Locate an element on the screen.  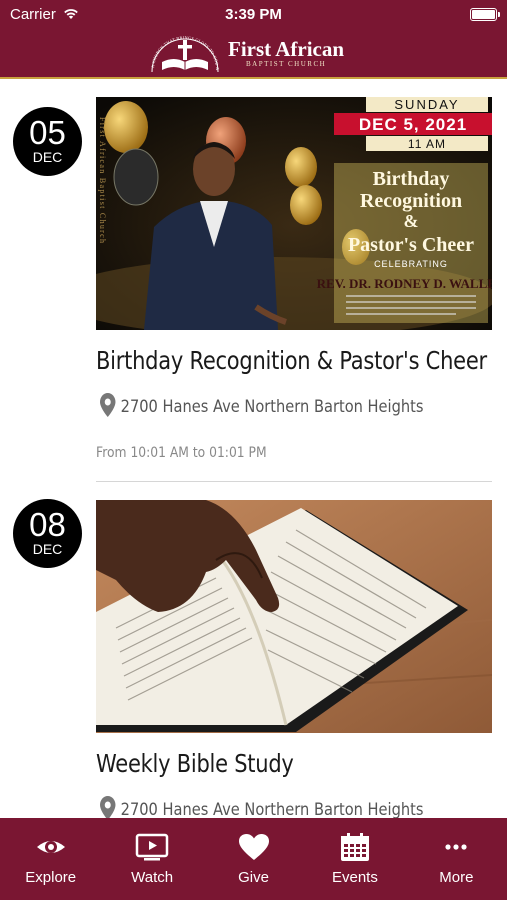
video-icon is located at coordinates (152, 847).